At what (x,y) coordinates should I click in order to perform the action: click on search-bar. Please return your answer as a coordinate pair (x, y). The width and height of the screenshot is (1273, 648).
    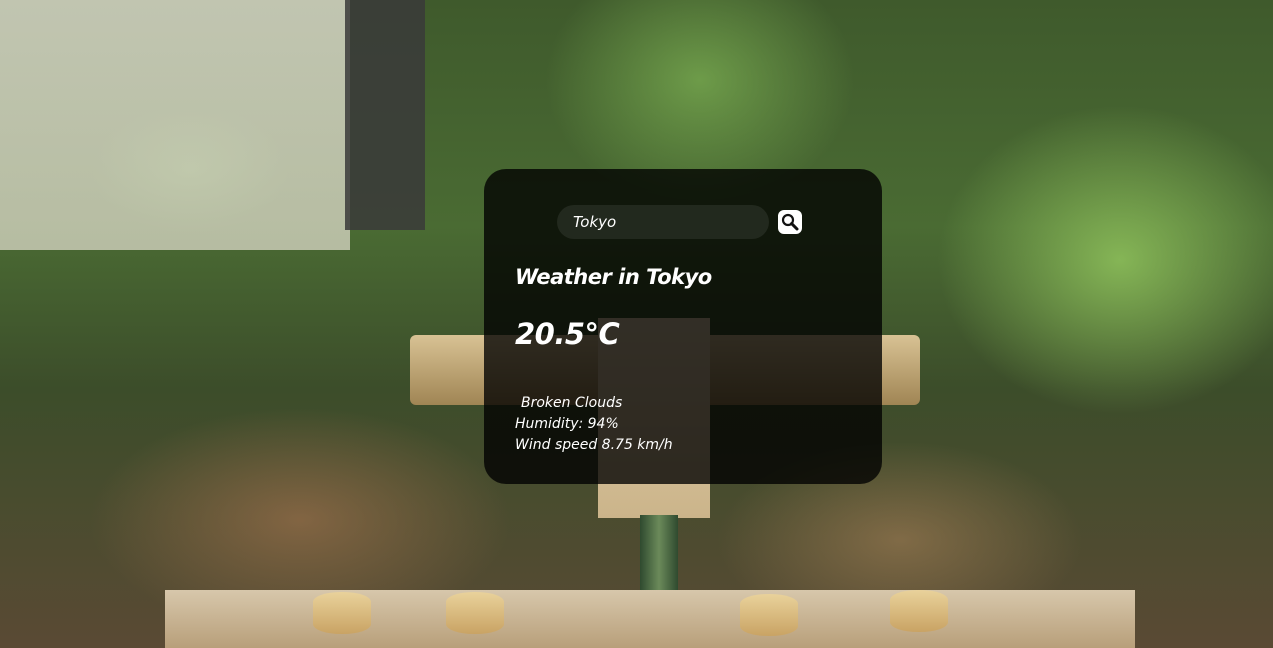
    Looking at the image, I should click on (682, 222).